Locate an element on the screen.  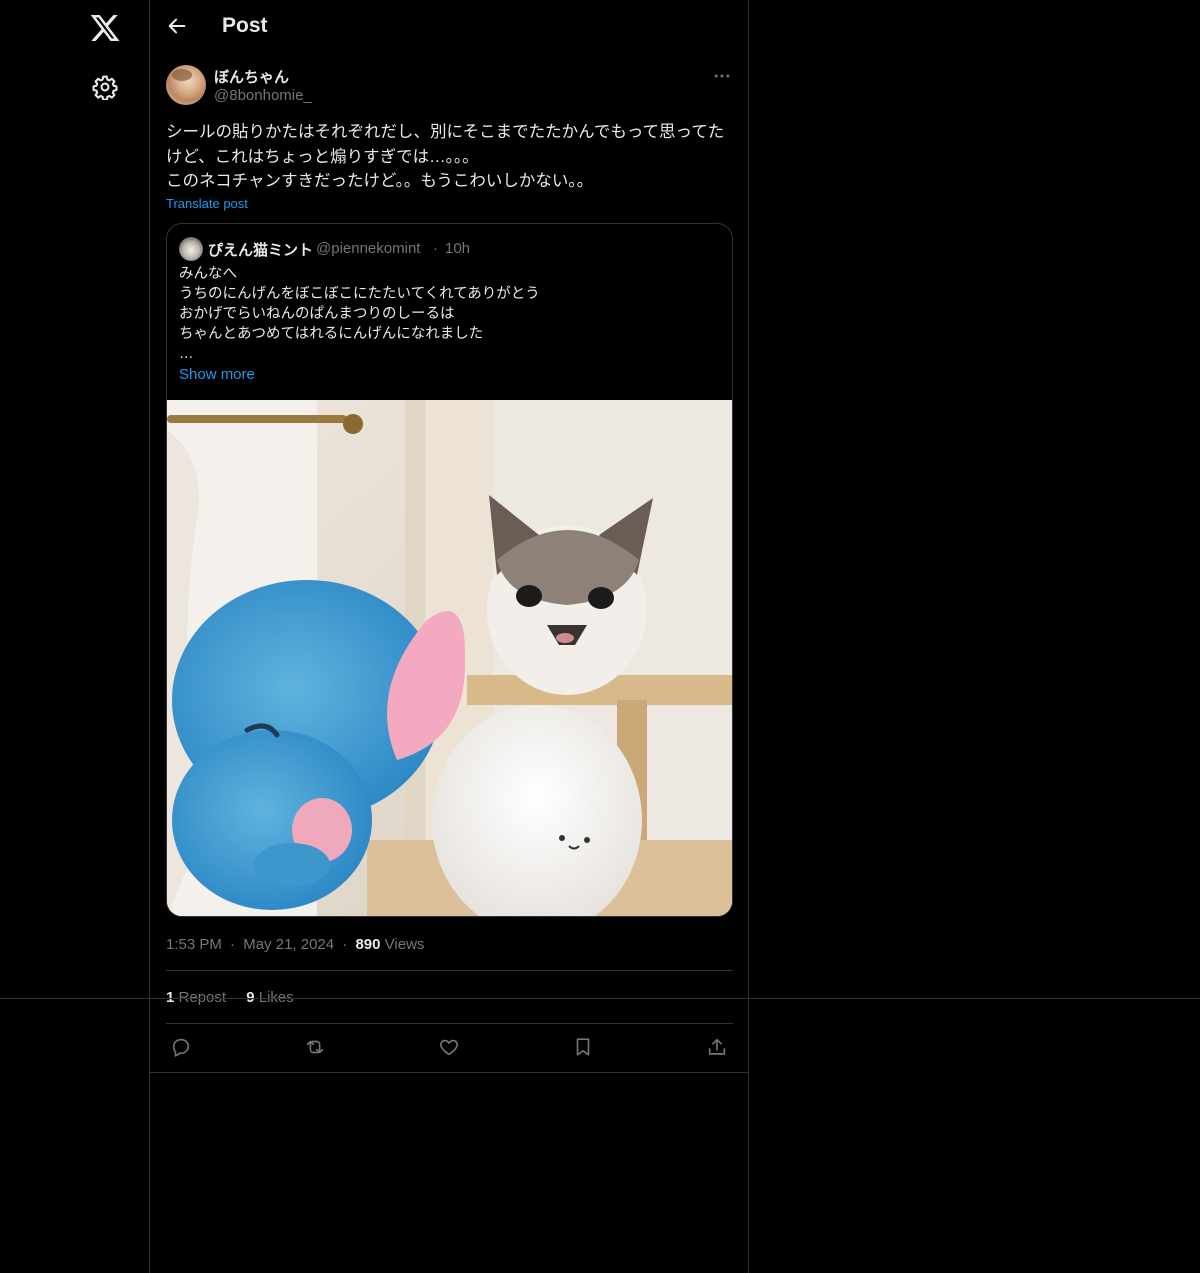
bookmark-icon is located at coordinates (583, 1047).